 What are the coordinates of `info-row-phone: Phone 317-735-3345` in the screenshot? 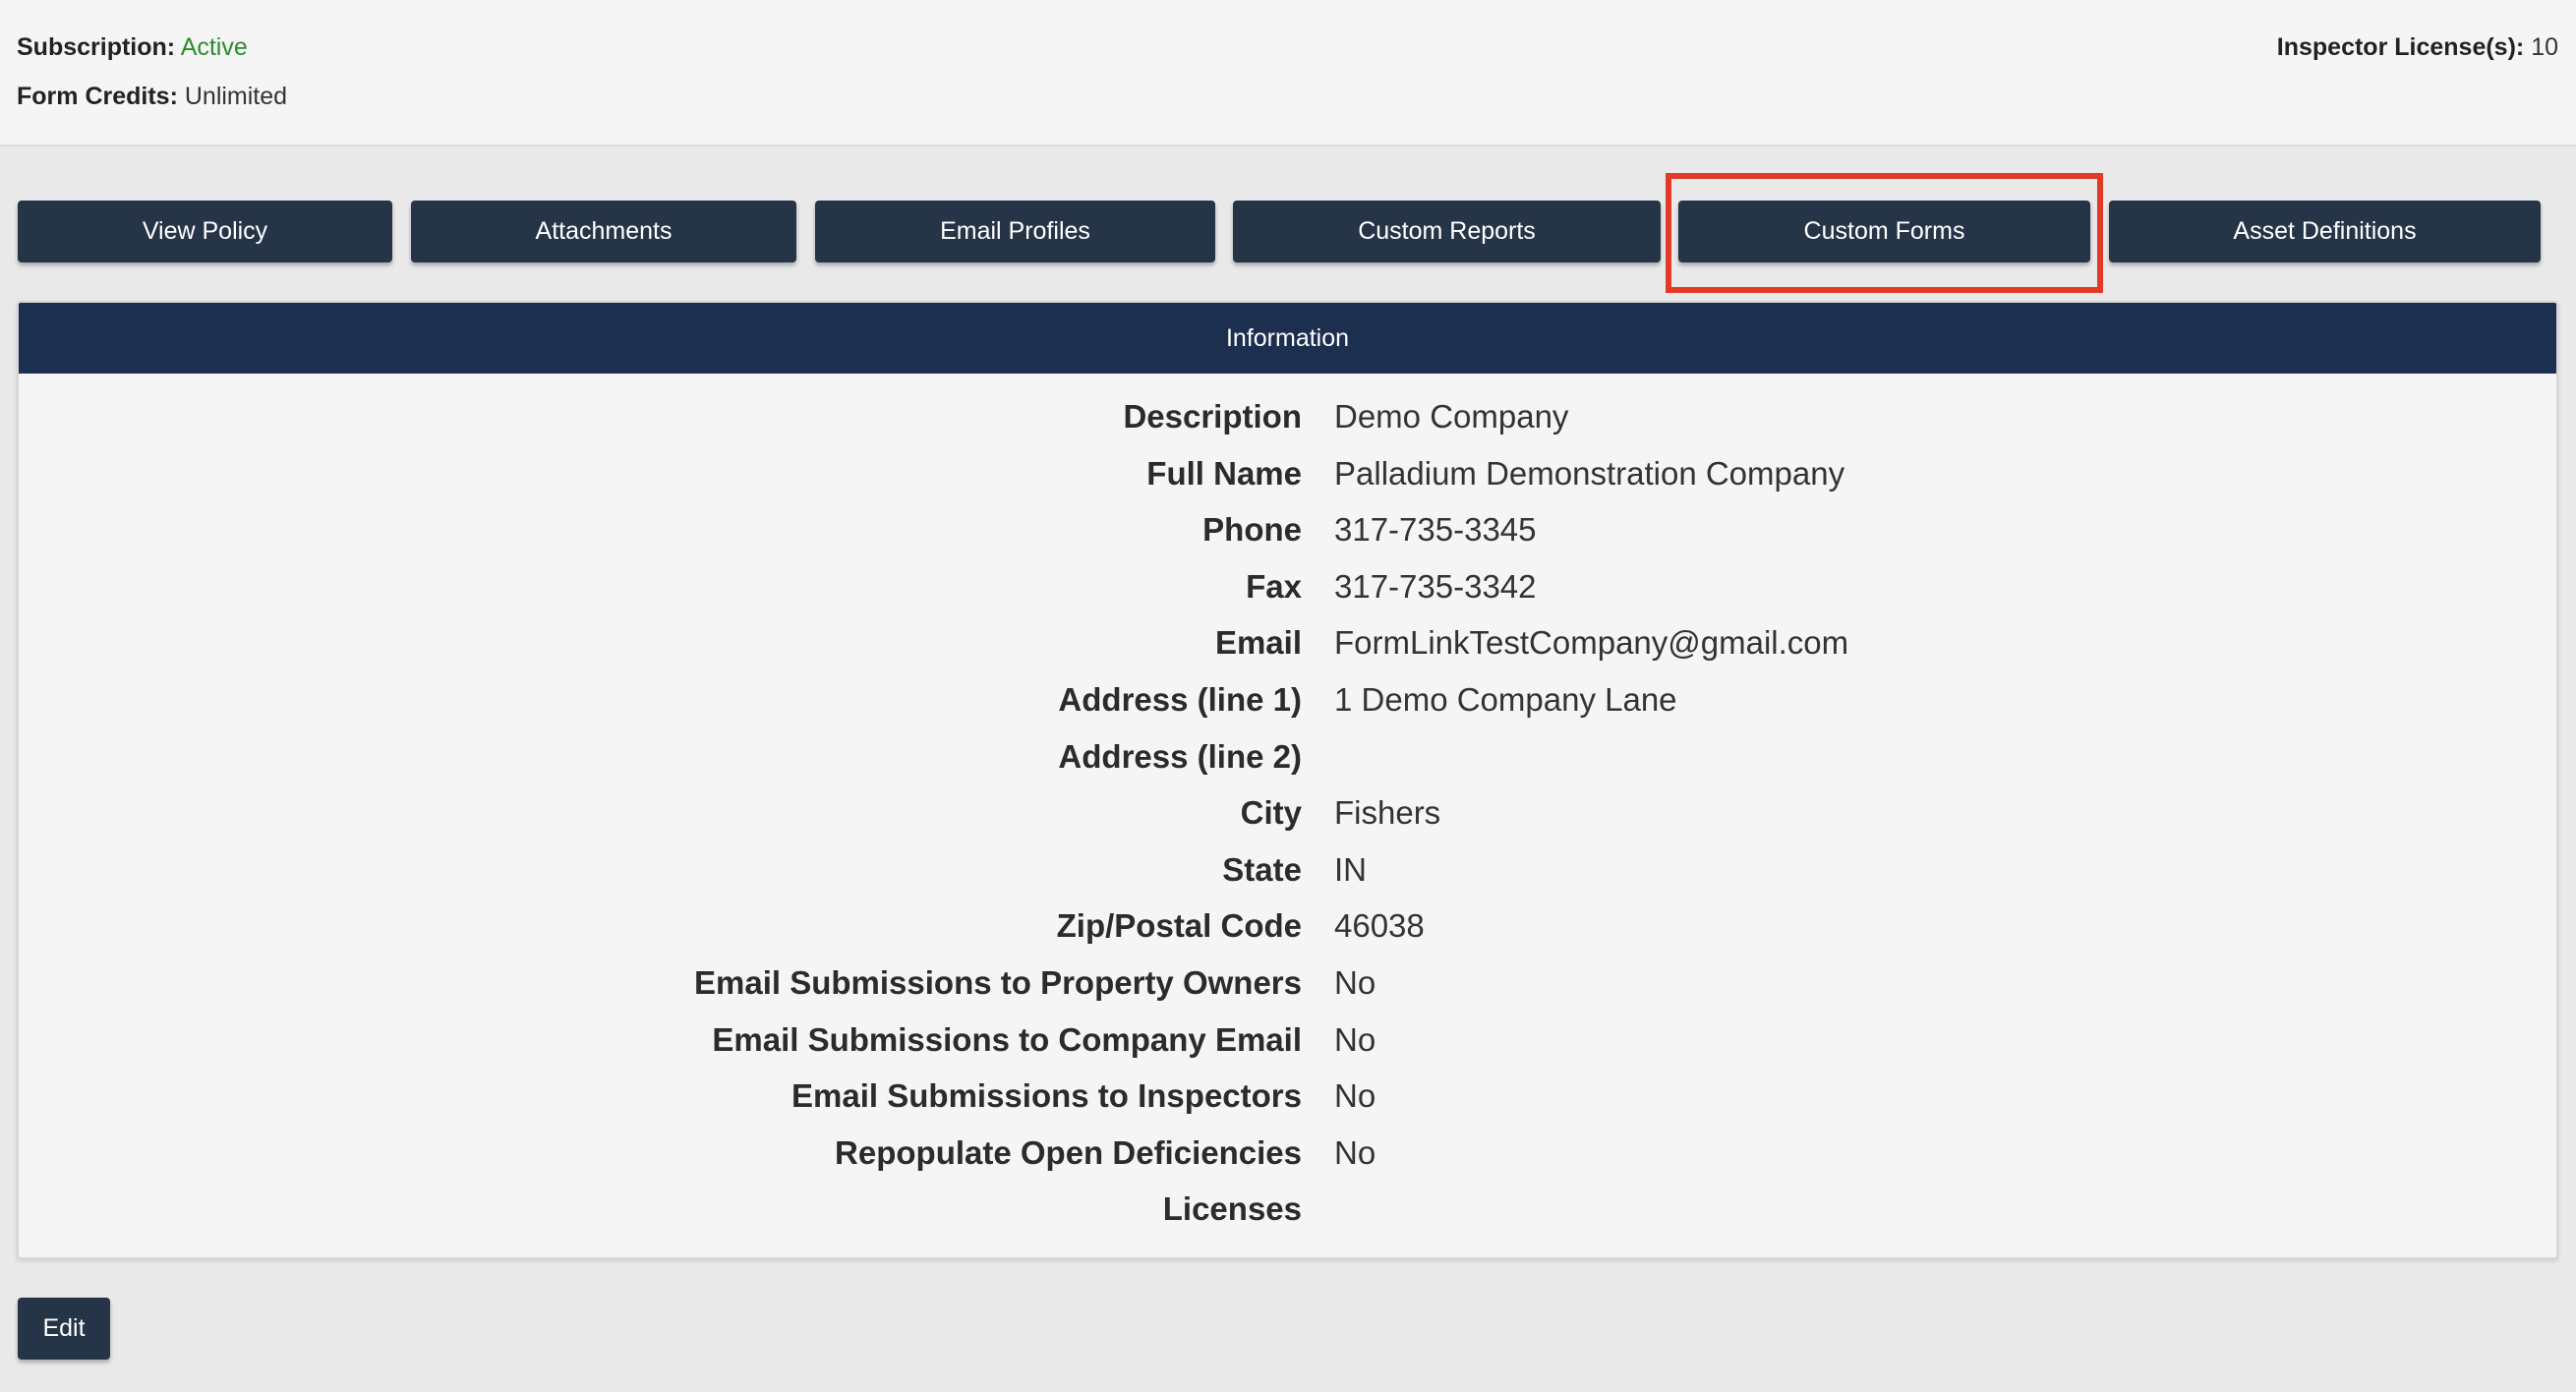 It's located at (1287, 531).